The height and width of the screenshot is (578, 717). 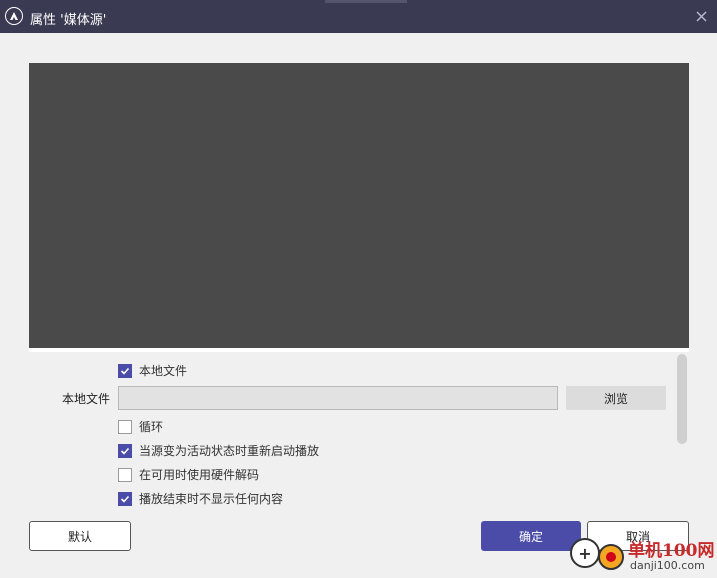 I want to click on watermark-url: danji100.com, so click(x=667, y=565).